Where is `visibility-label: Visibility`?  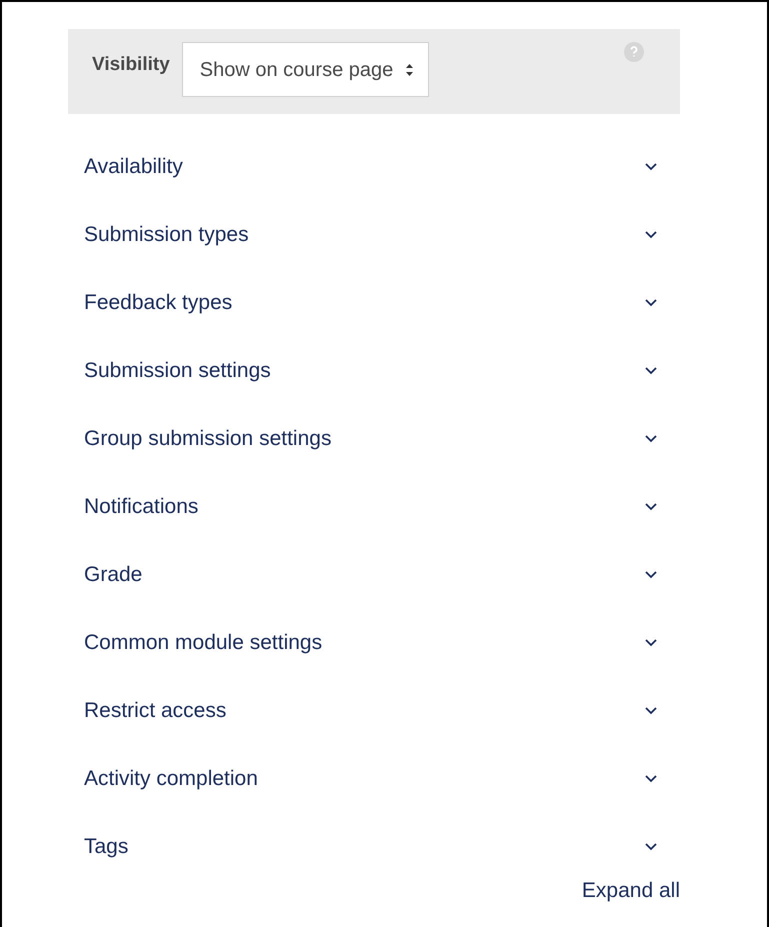 visibility-label: Visibility is located at coordinates (131, 65).